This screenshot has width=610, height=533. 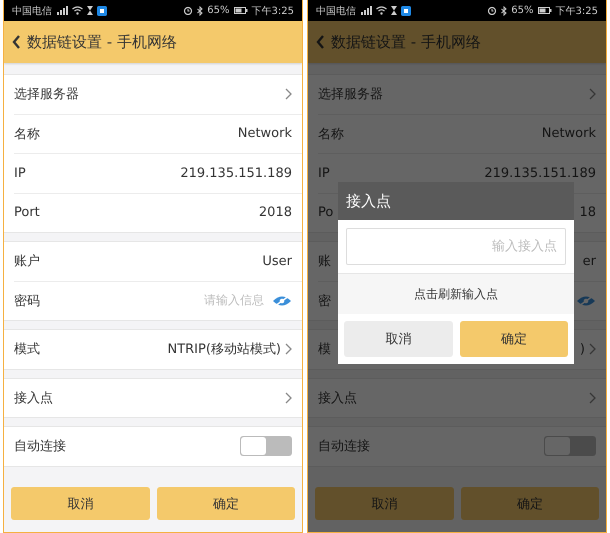 What do you see at coordinates (27, 349) in the screenshot?
I see `row-label: 模式` at bounding box center [27, 349].